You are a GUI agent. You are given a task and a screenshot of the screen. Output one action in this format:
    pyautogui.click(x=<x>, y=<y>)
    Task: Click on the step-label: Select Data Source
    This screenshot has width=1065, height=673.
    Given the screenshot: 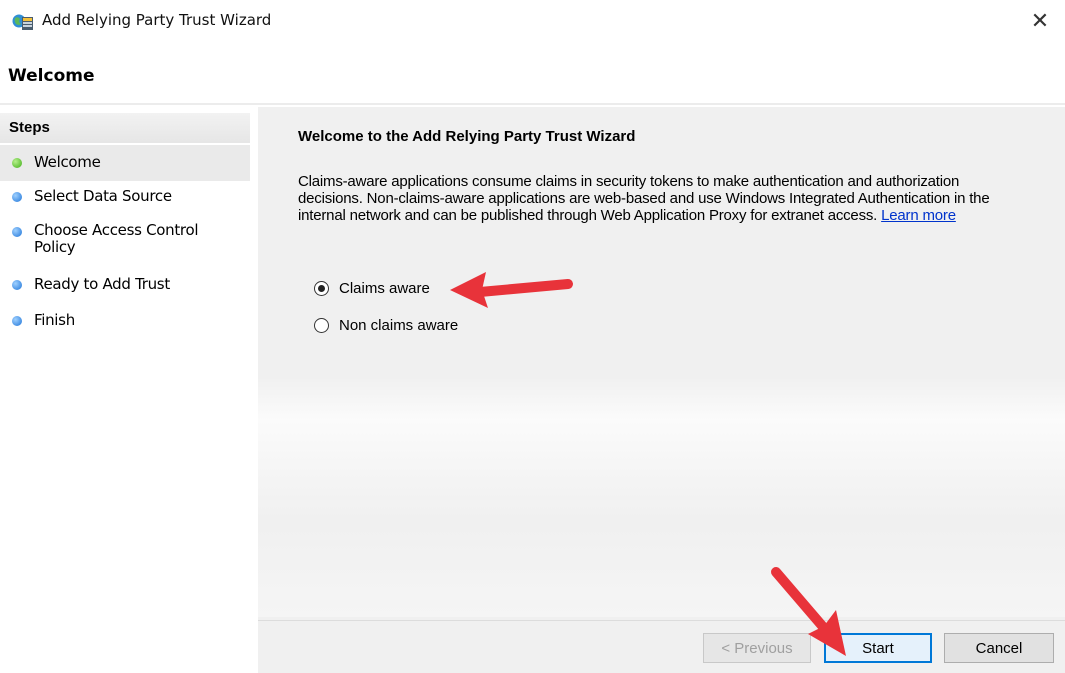 What is the action you would take?
    pyautogui.click(x=103, y=196)
    